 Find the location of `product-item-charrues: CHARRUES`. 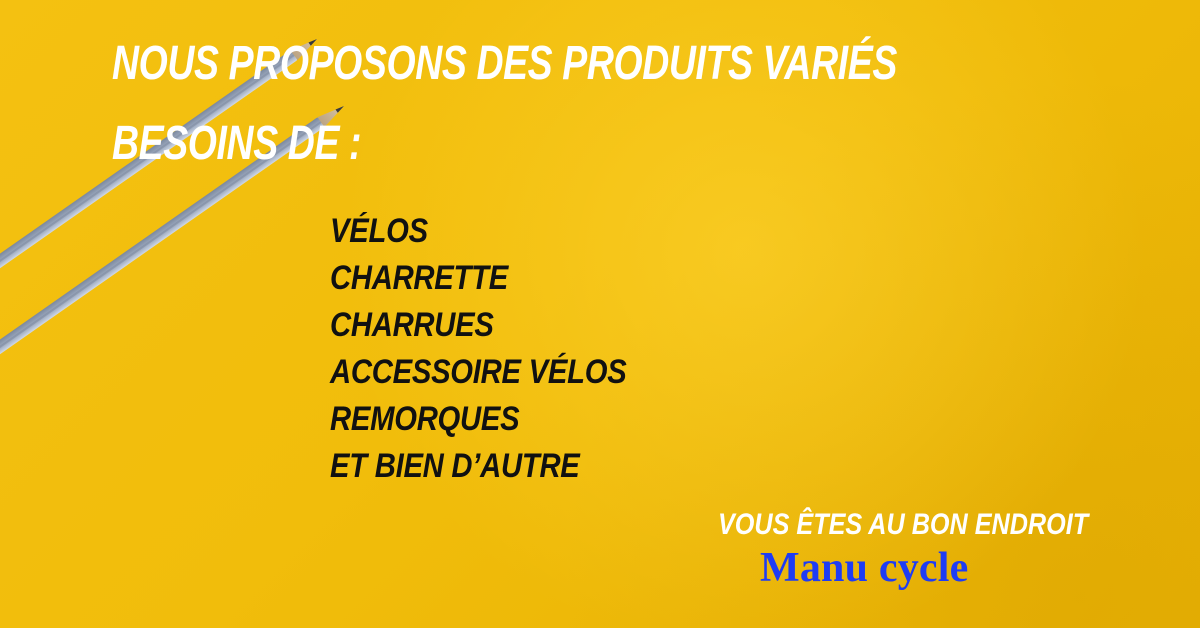

product-item-charrues: CHARRUES is located at coordinates (412, 325).